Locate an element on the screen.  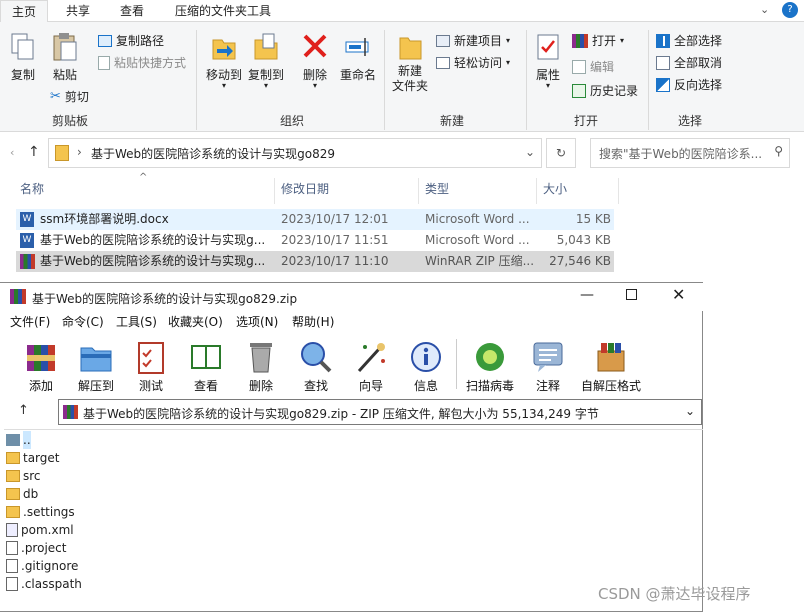
list-item: src is located at coordinates (23, 476).